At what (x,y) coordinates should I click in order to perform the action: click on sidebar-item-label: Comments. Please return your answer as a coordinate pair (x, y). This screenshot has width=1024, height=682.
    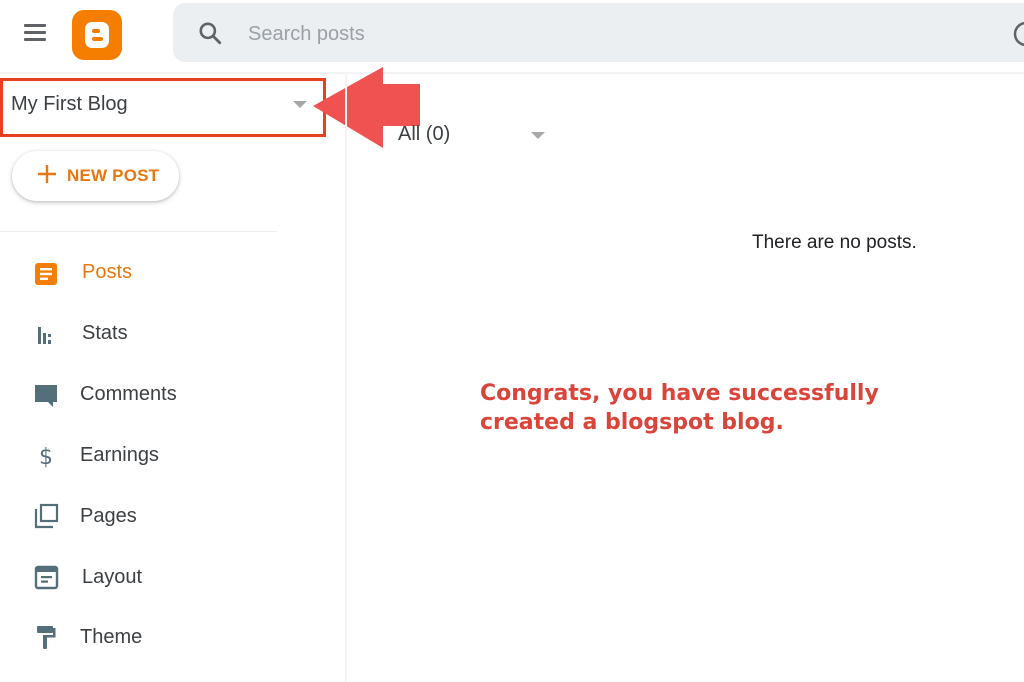
    Looking at the image, I should click on (128, 394).